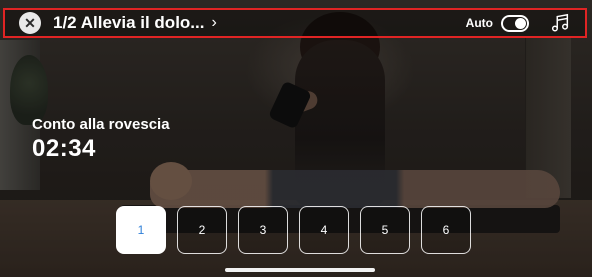 The image size is (592, 277). I want to click on step-button-2: 2, so click(202, 230).